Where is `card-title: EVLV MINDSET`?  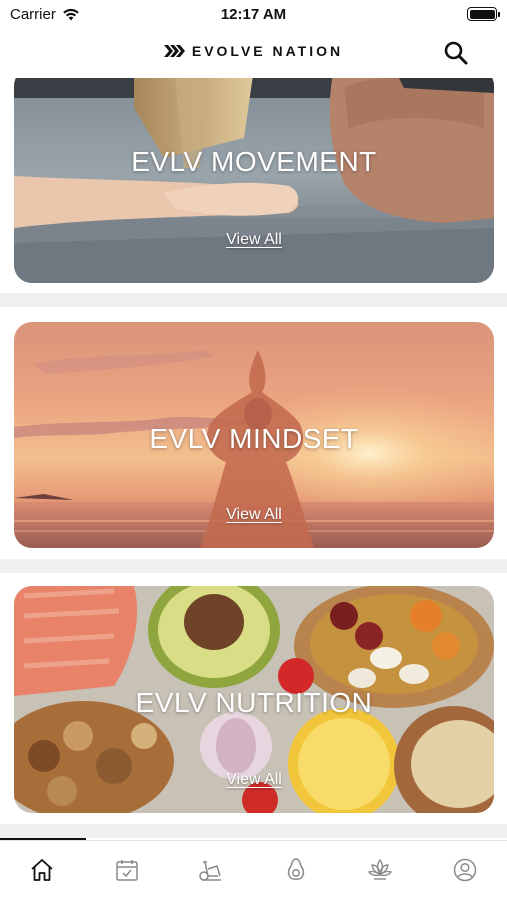 card-title: EVLV MINDSET is located at coordinates (254, 438).